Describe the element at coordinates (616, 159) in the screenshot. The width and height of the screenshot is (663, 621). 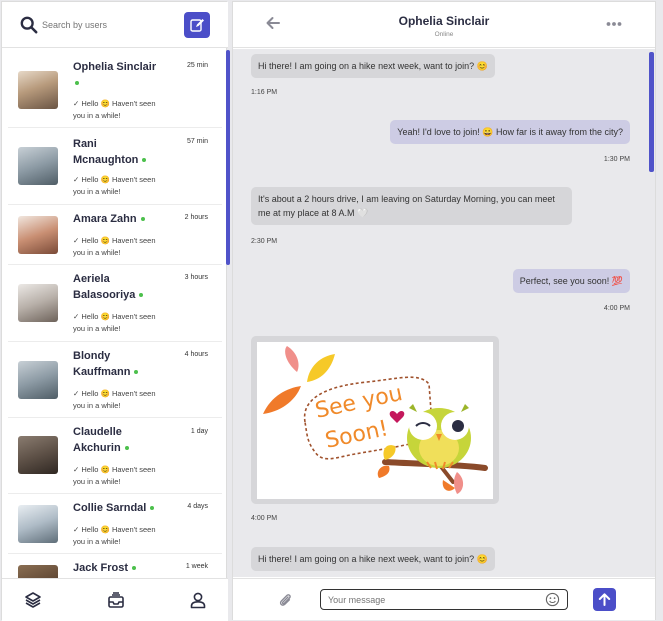
I see `message-time: 1:30 PM` at that location.